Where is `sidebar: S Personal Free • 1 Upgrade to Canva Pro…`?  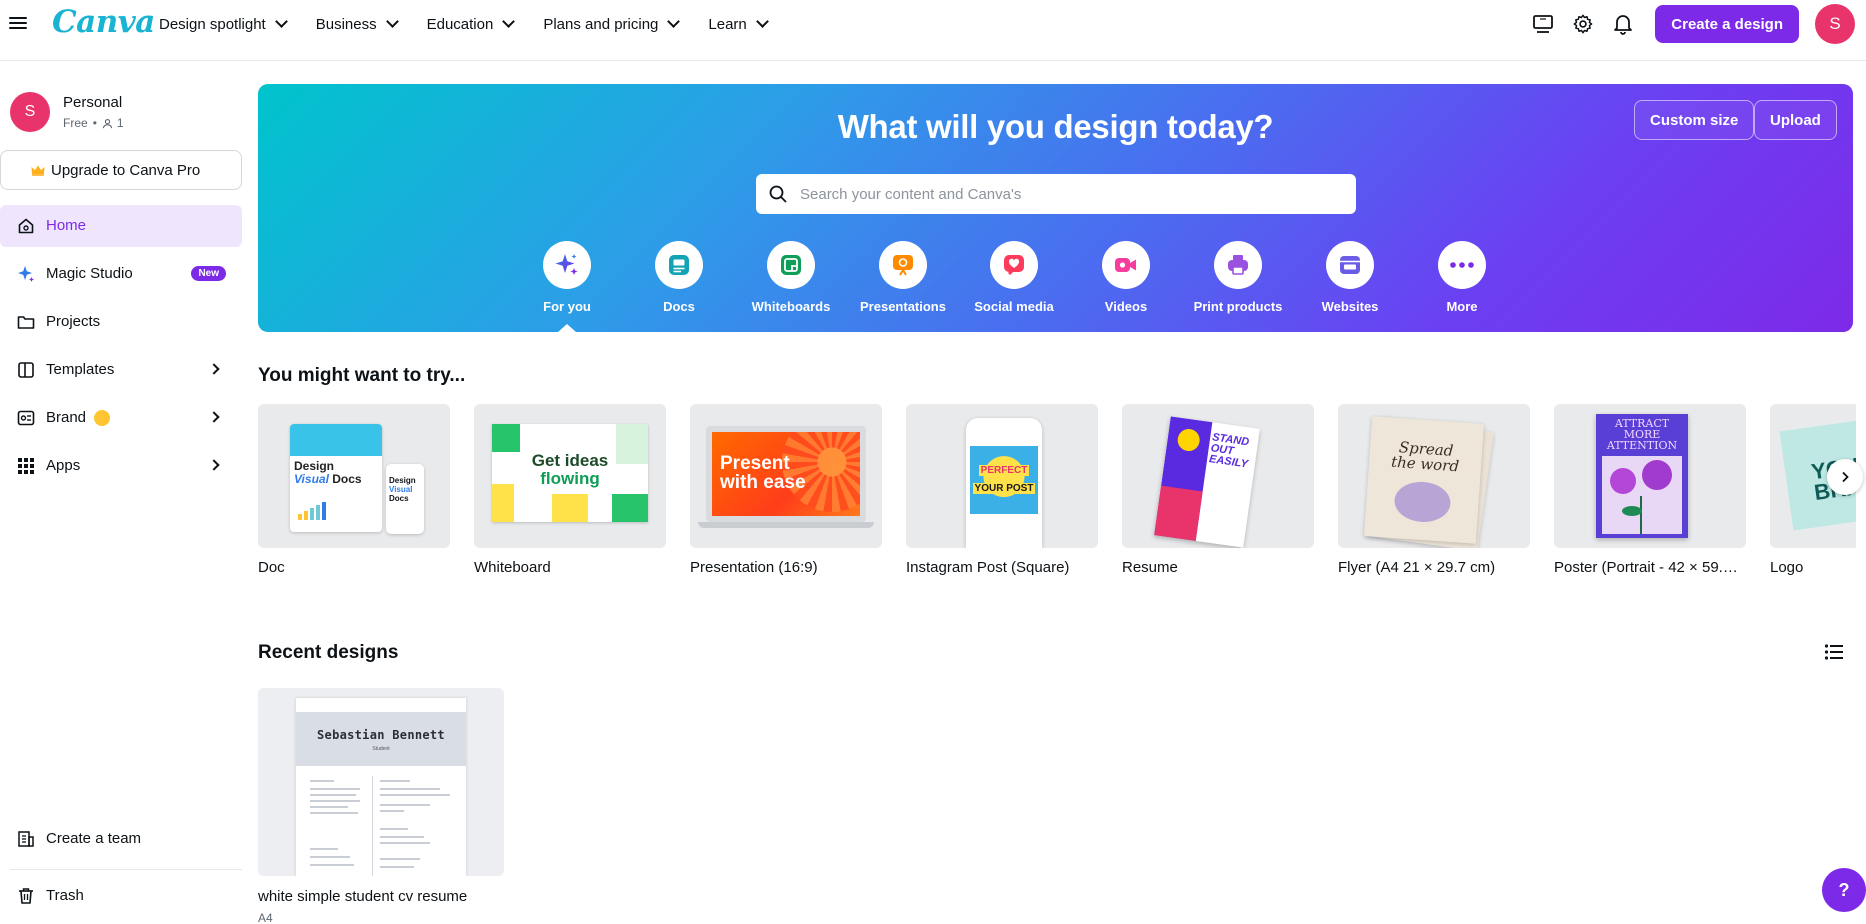
sidebar: S Personal Free • 1 Upgrade to Canva Pro… is located at coordinates (123, 492).